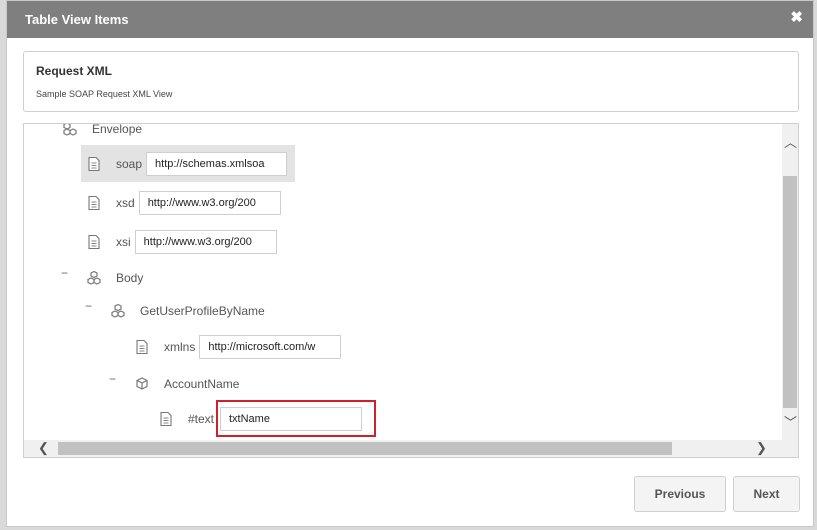 The width and height of the screenshot is (817, 530). Describe the element at coordinates (130, 278) in the screenshot. I see `tree-node-label: Body` at that location.